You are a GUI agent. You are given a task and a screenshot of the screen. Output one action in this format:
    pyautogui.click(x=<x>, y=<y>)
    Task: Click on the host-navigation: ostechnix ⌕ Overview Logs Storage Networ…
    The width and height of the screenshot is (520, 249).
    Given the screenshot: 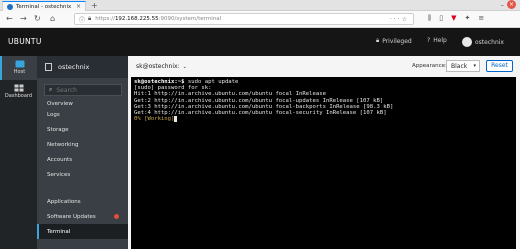 What is the action you would take?
    pyautogui.click(x=82, y=152)
    